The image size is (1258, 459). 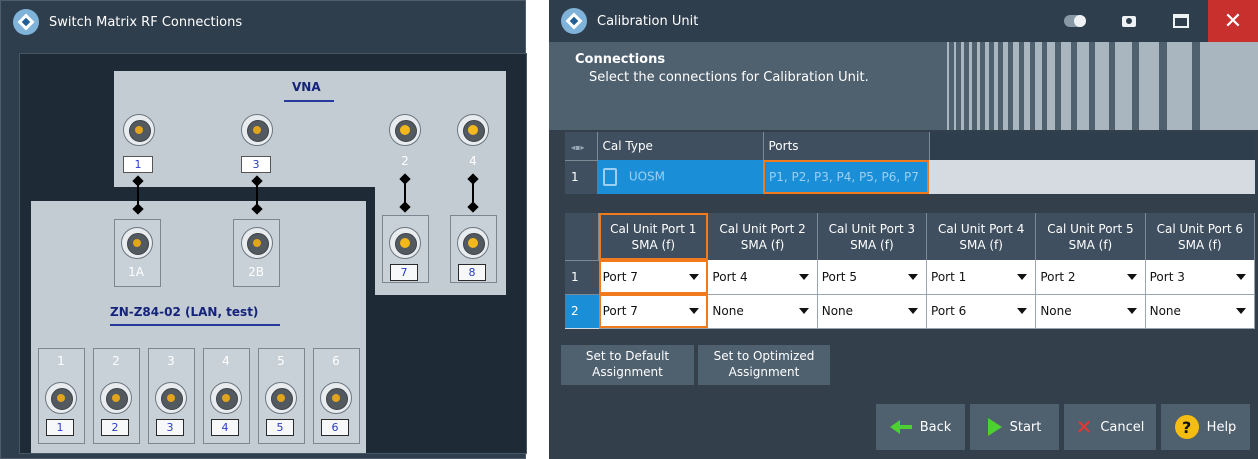 I want to click on port-select-r2-c6: None, so click(x=1200, y=311).